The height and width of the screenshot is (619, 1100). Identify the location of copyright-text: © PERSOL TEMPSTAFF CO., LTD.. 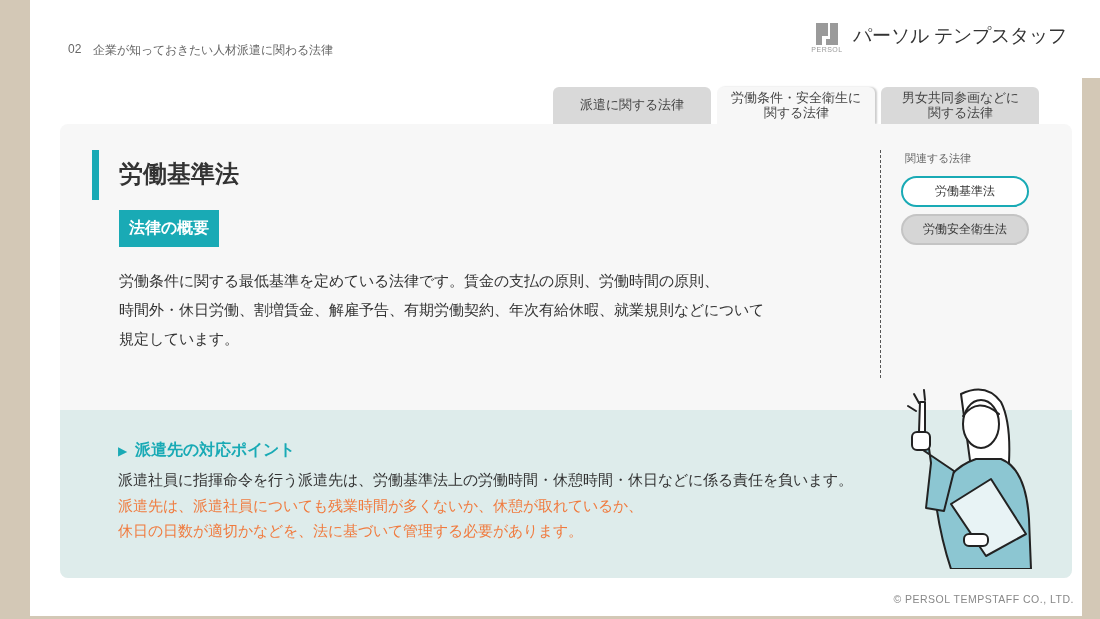
(983, 599).